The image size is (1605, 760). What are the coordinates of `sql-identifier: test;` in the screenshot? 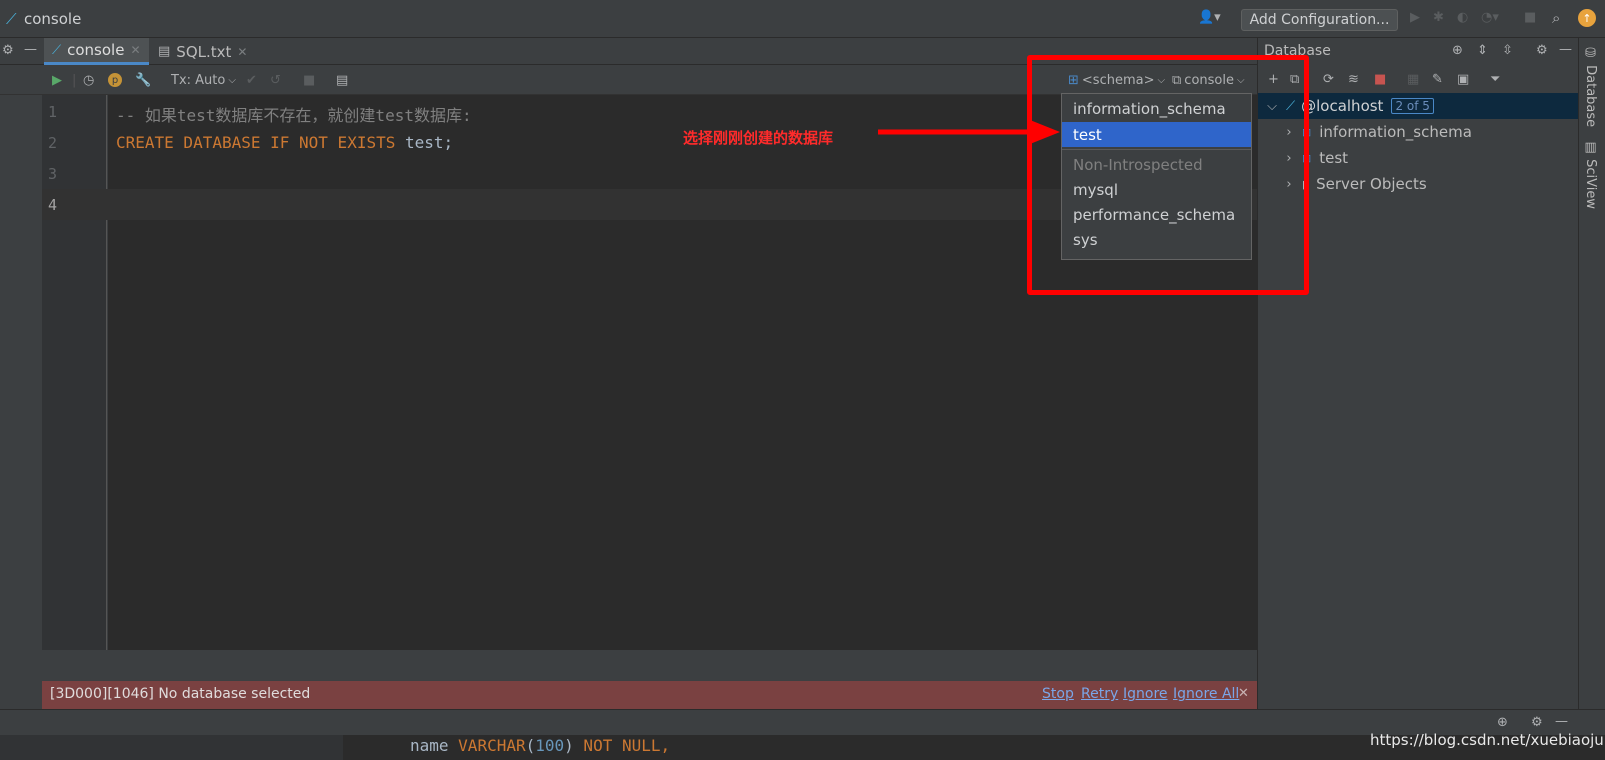 It's located at (424, 142).